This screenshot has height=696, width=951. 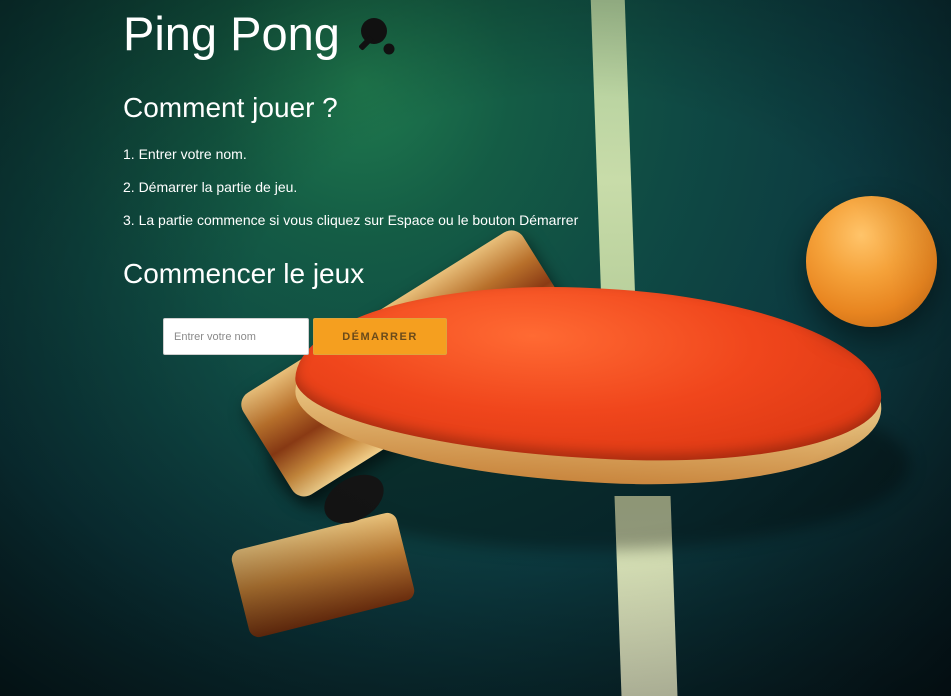 I want to click on ping-pong-paddle-icon, so click(x=376, y=36).